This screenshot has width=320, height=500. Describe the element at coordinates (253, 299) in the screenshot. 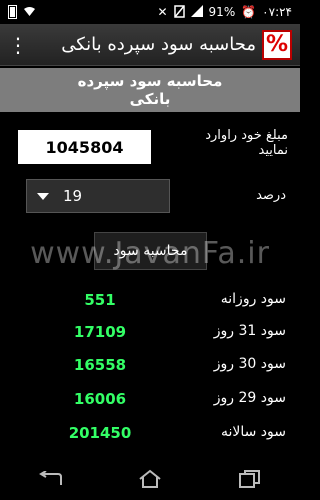

I see `result-label: سود روزانه` at that location.